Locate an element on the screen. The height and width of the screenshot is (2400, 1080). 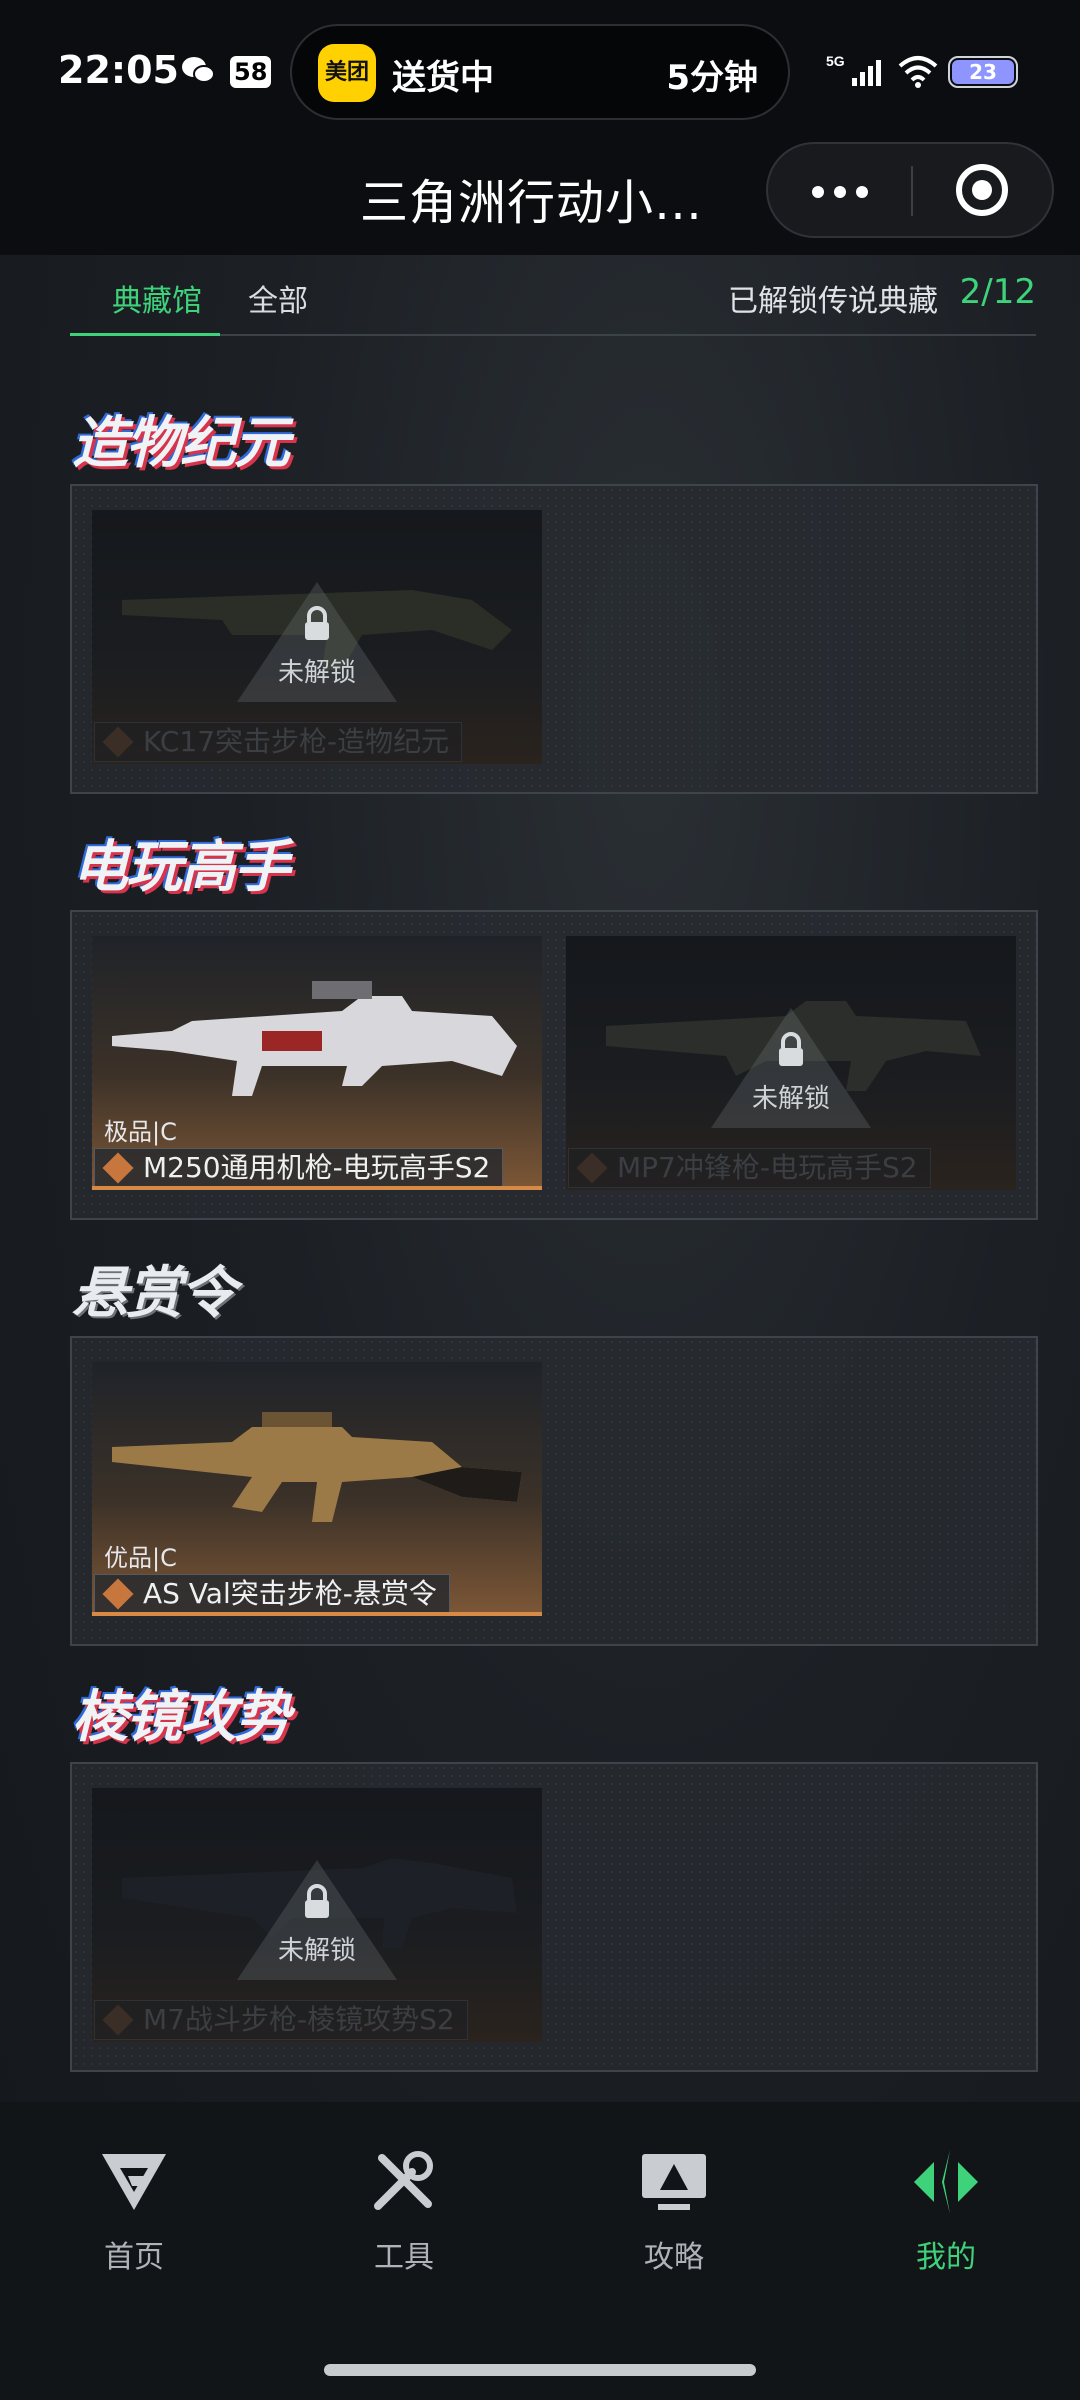
status-bar: 22:05 58 美团 送货中 5分钟 5G 23 is located at coordinates (540, 72).